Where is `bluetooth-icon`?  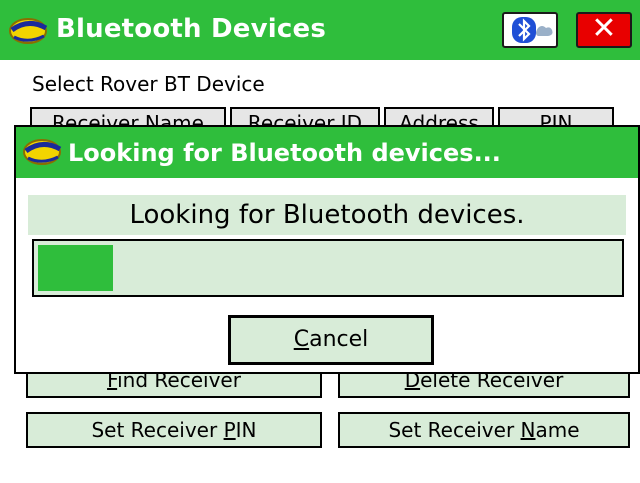
bluetooth-icon is located at coordinates (532, 30).